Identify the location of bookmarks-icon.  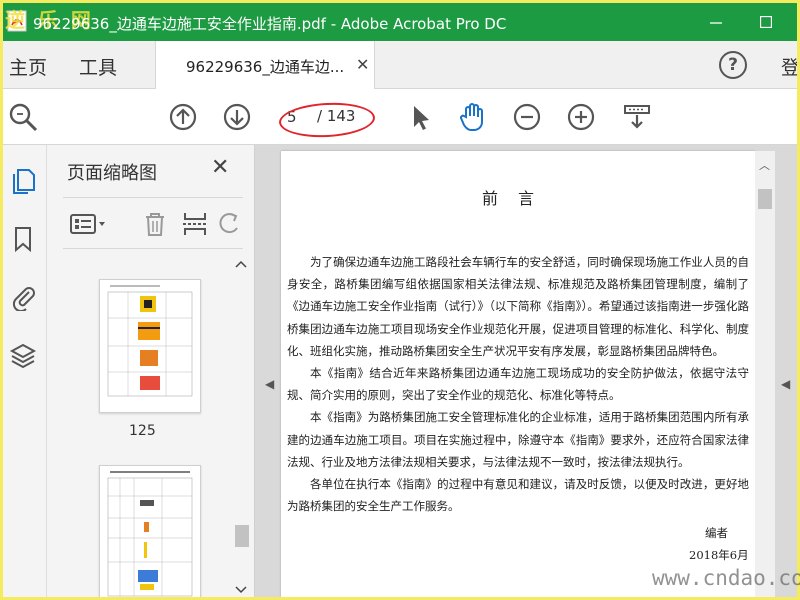
(23, 239).